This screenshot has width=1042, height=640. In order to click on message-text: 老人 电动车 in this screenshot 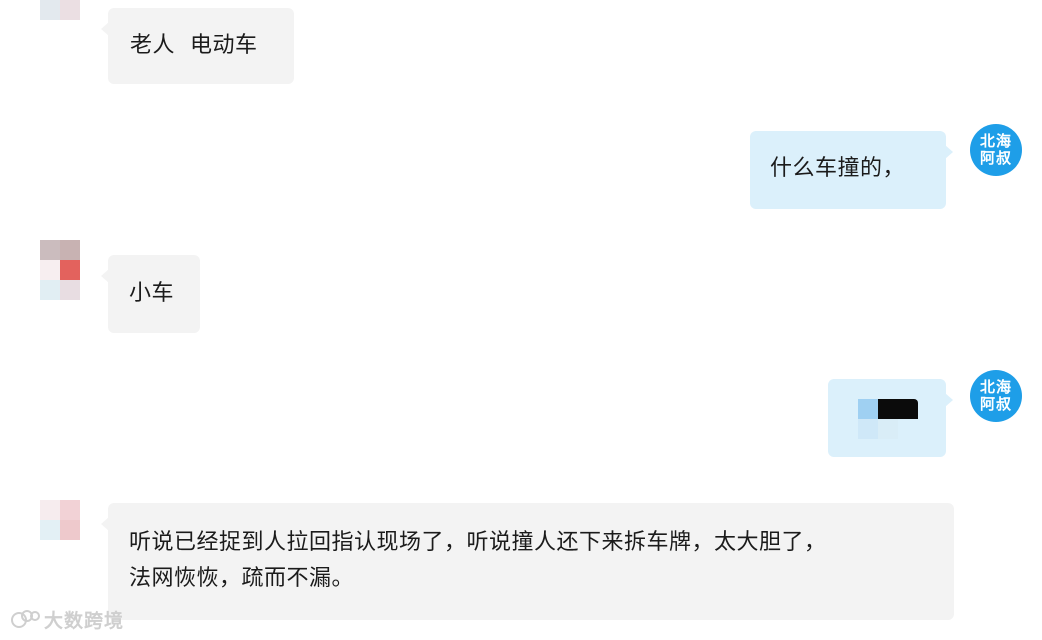, I will do `click(194, 45)`.